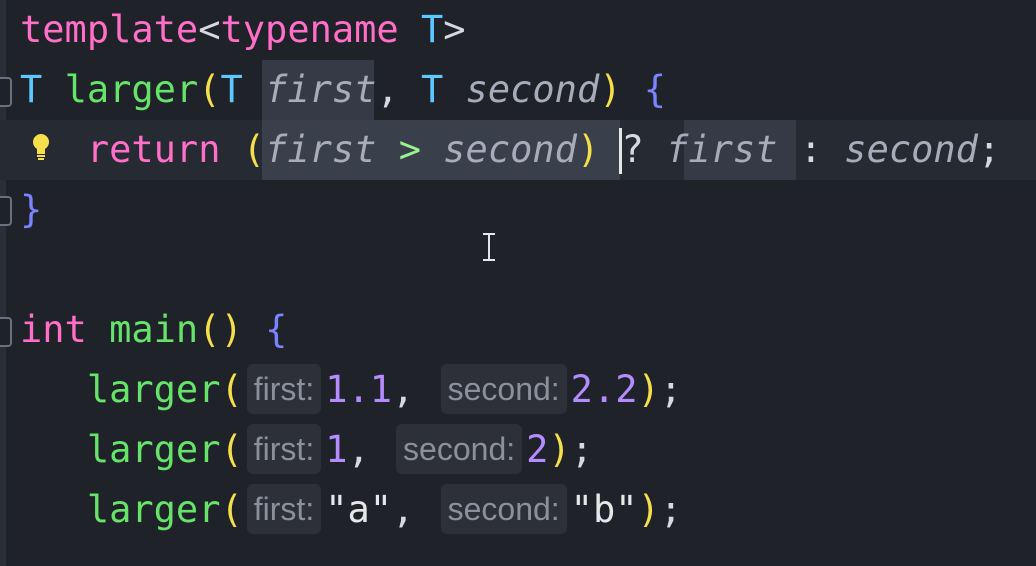 This screenshot has width=1036, height=566. What do you see at coordinates (336, 449) in the screenshot?
I see `code-token: 1` at bounding box center [336, 449].